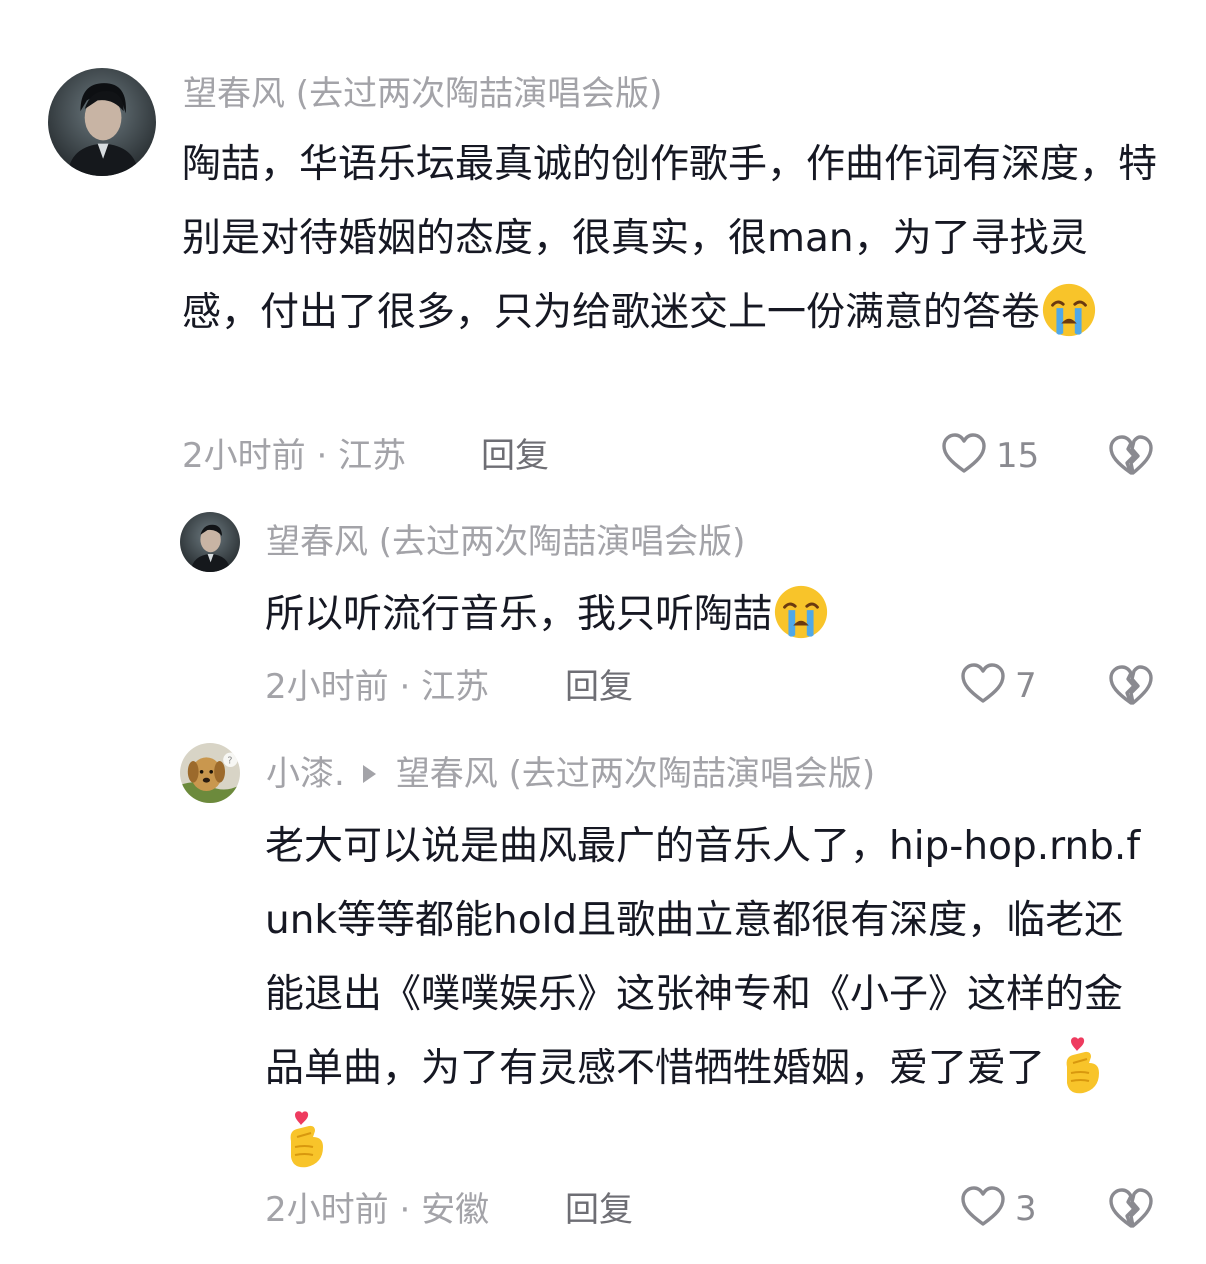  Describe the element at coordinates (369, 773) in the screenshot. I see `reply-arrow-icon` at that location.